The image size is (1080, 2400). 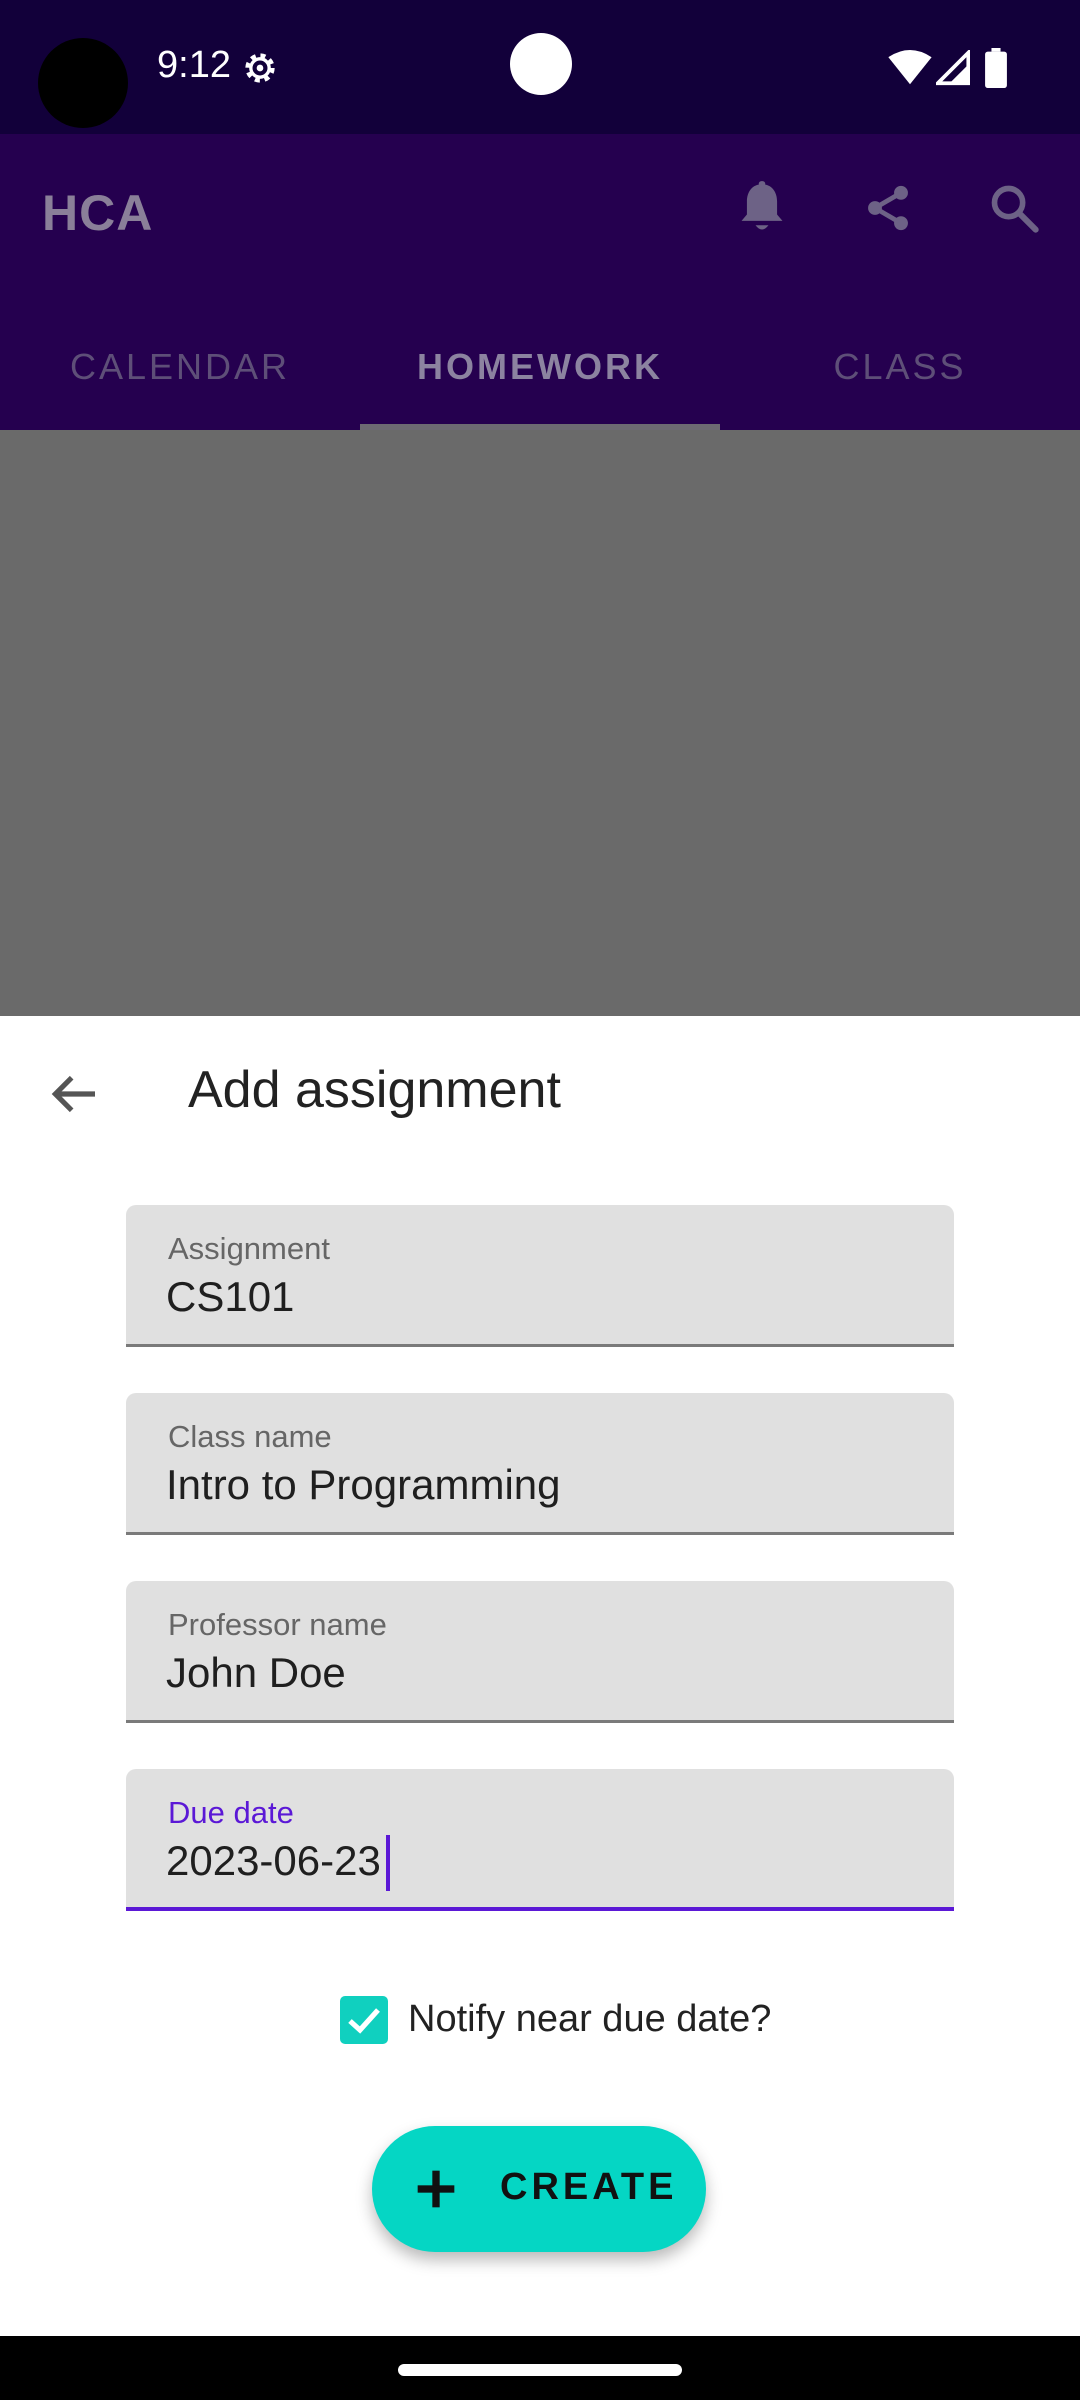 What do you see at coordinates (953, 68) in the screenshot?
I see `signal-icon` at bounding box center [953, 68].